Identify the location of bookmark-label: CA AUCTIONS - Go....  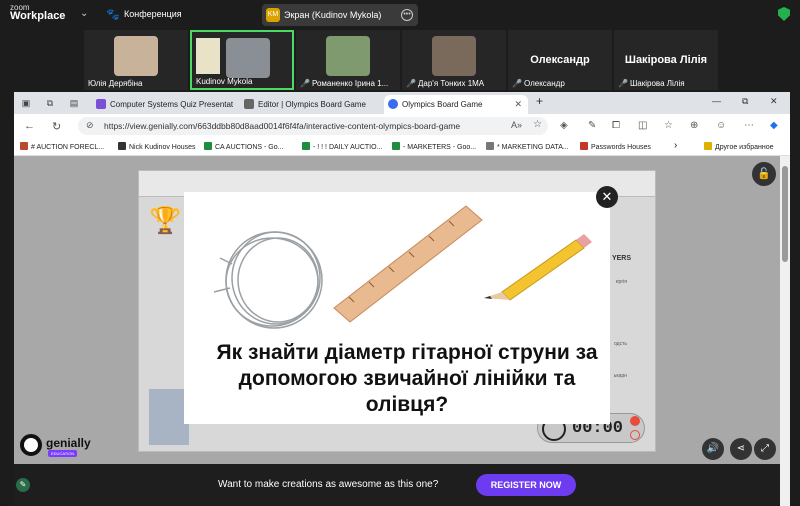
(249, 147).